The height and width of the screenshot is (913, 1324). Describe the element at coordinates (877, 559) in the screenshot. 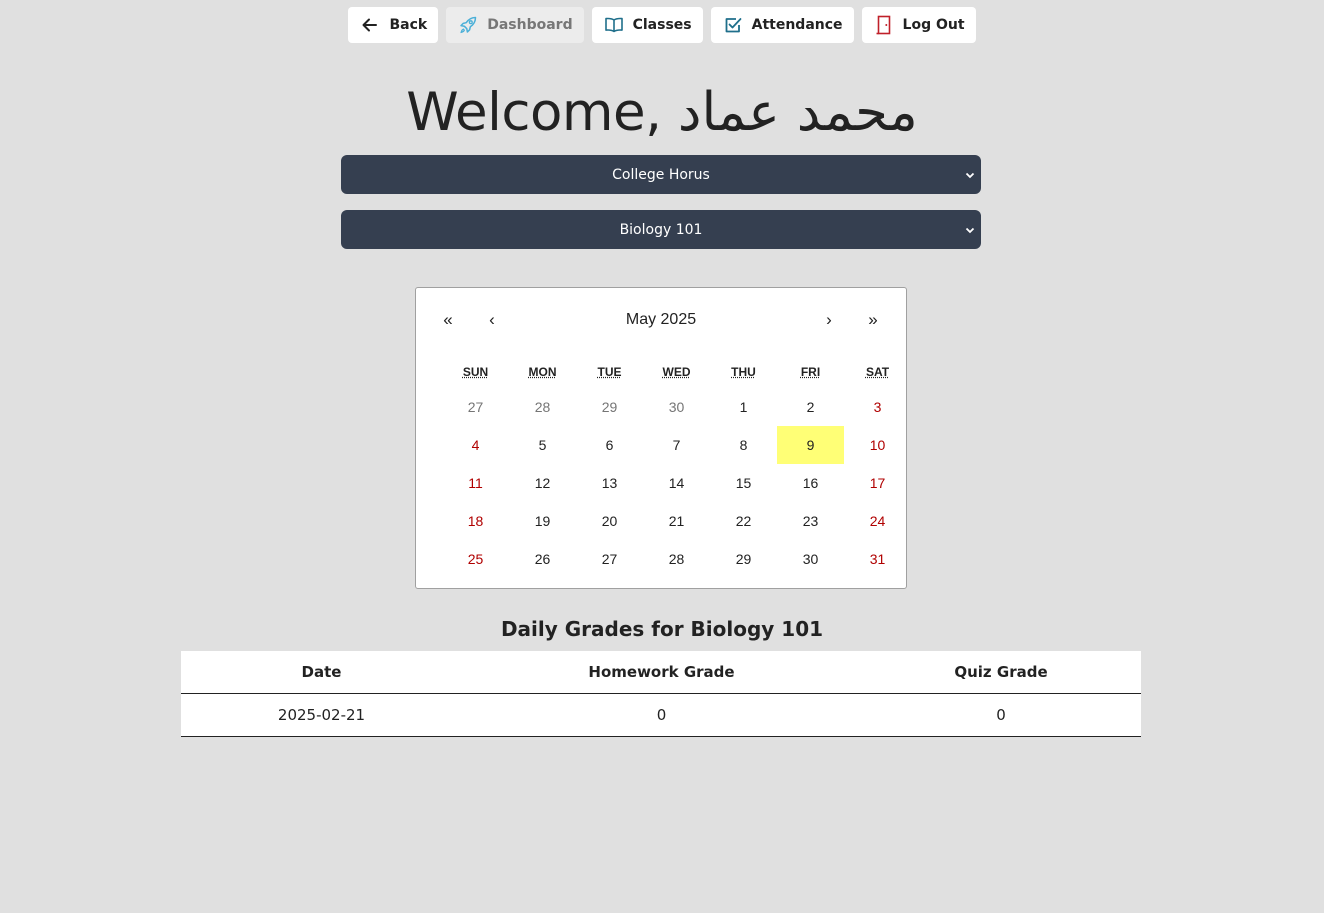

I see `calendar-day: 31` at that location.